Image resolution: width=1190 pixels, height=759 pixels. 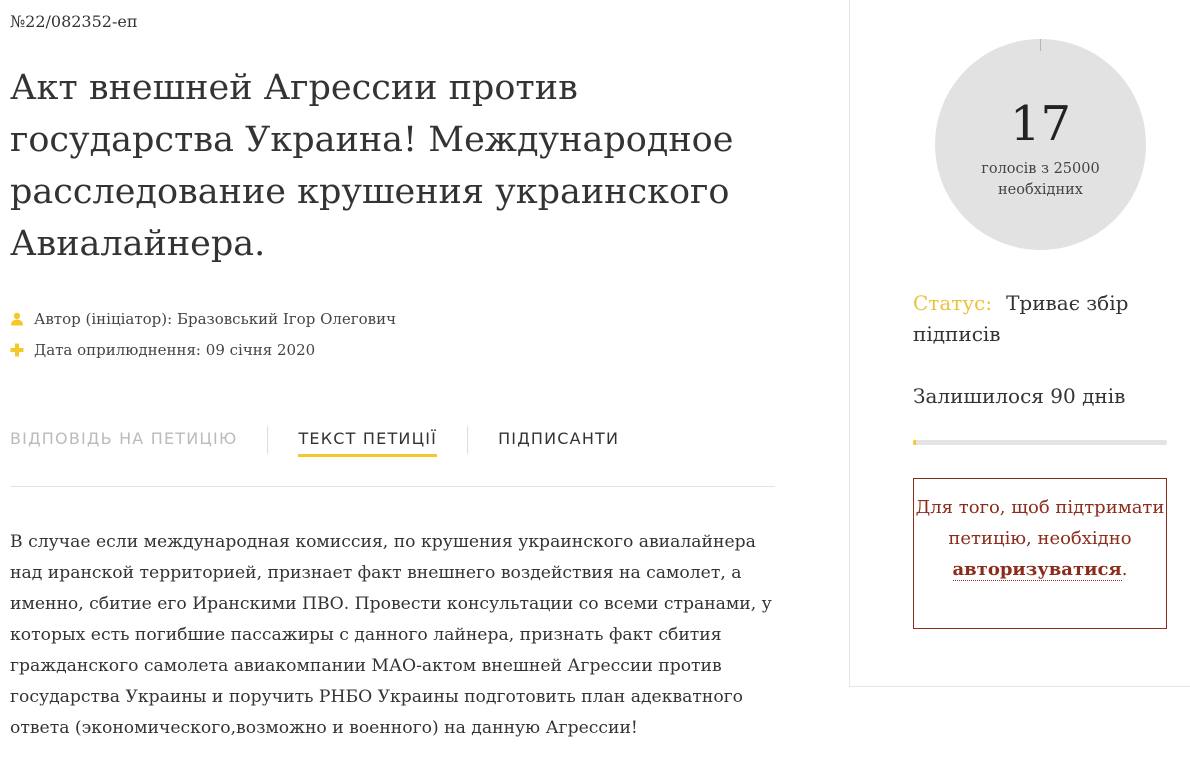 I want to click on author-label: Автор (ініціатор):, so click(x=103, y=319).